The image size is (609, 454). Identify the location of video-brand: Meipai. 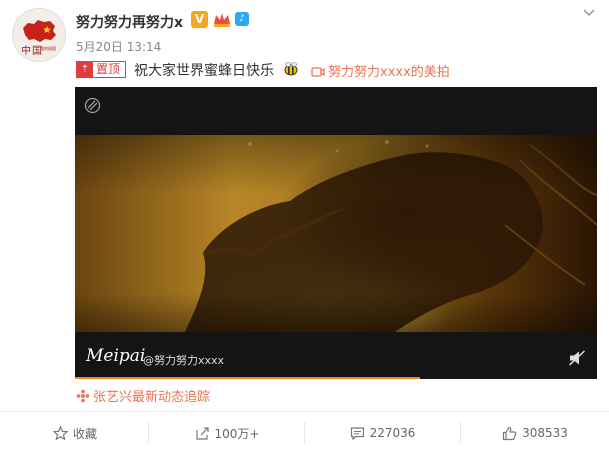
(116, 356).